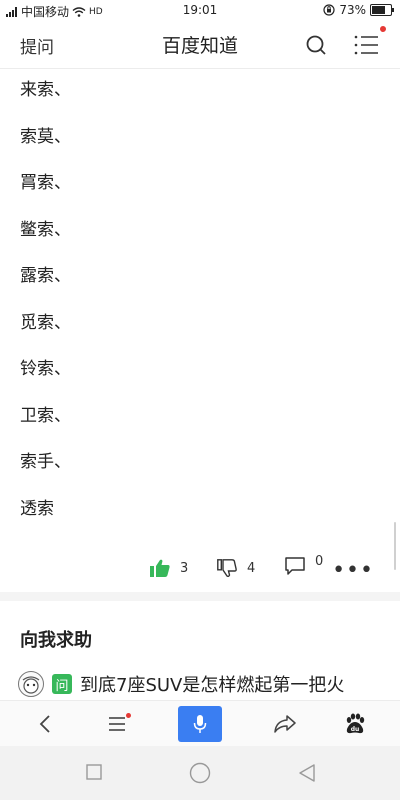 This screenshot has height=800, width=400. I want to click on answer-actions: 3 4 0 •••, so click(200, 569).